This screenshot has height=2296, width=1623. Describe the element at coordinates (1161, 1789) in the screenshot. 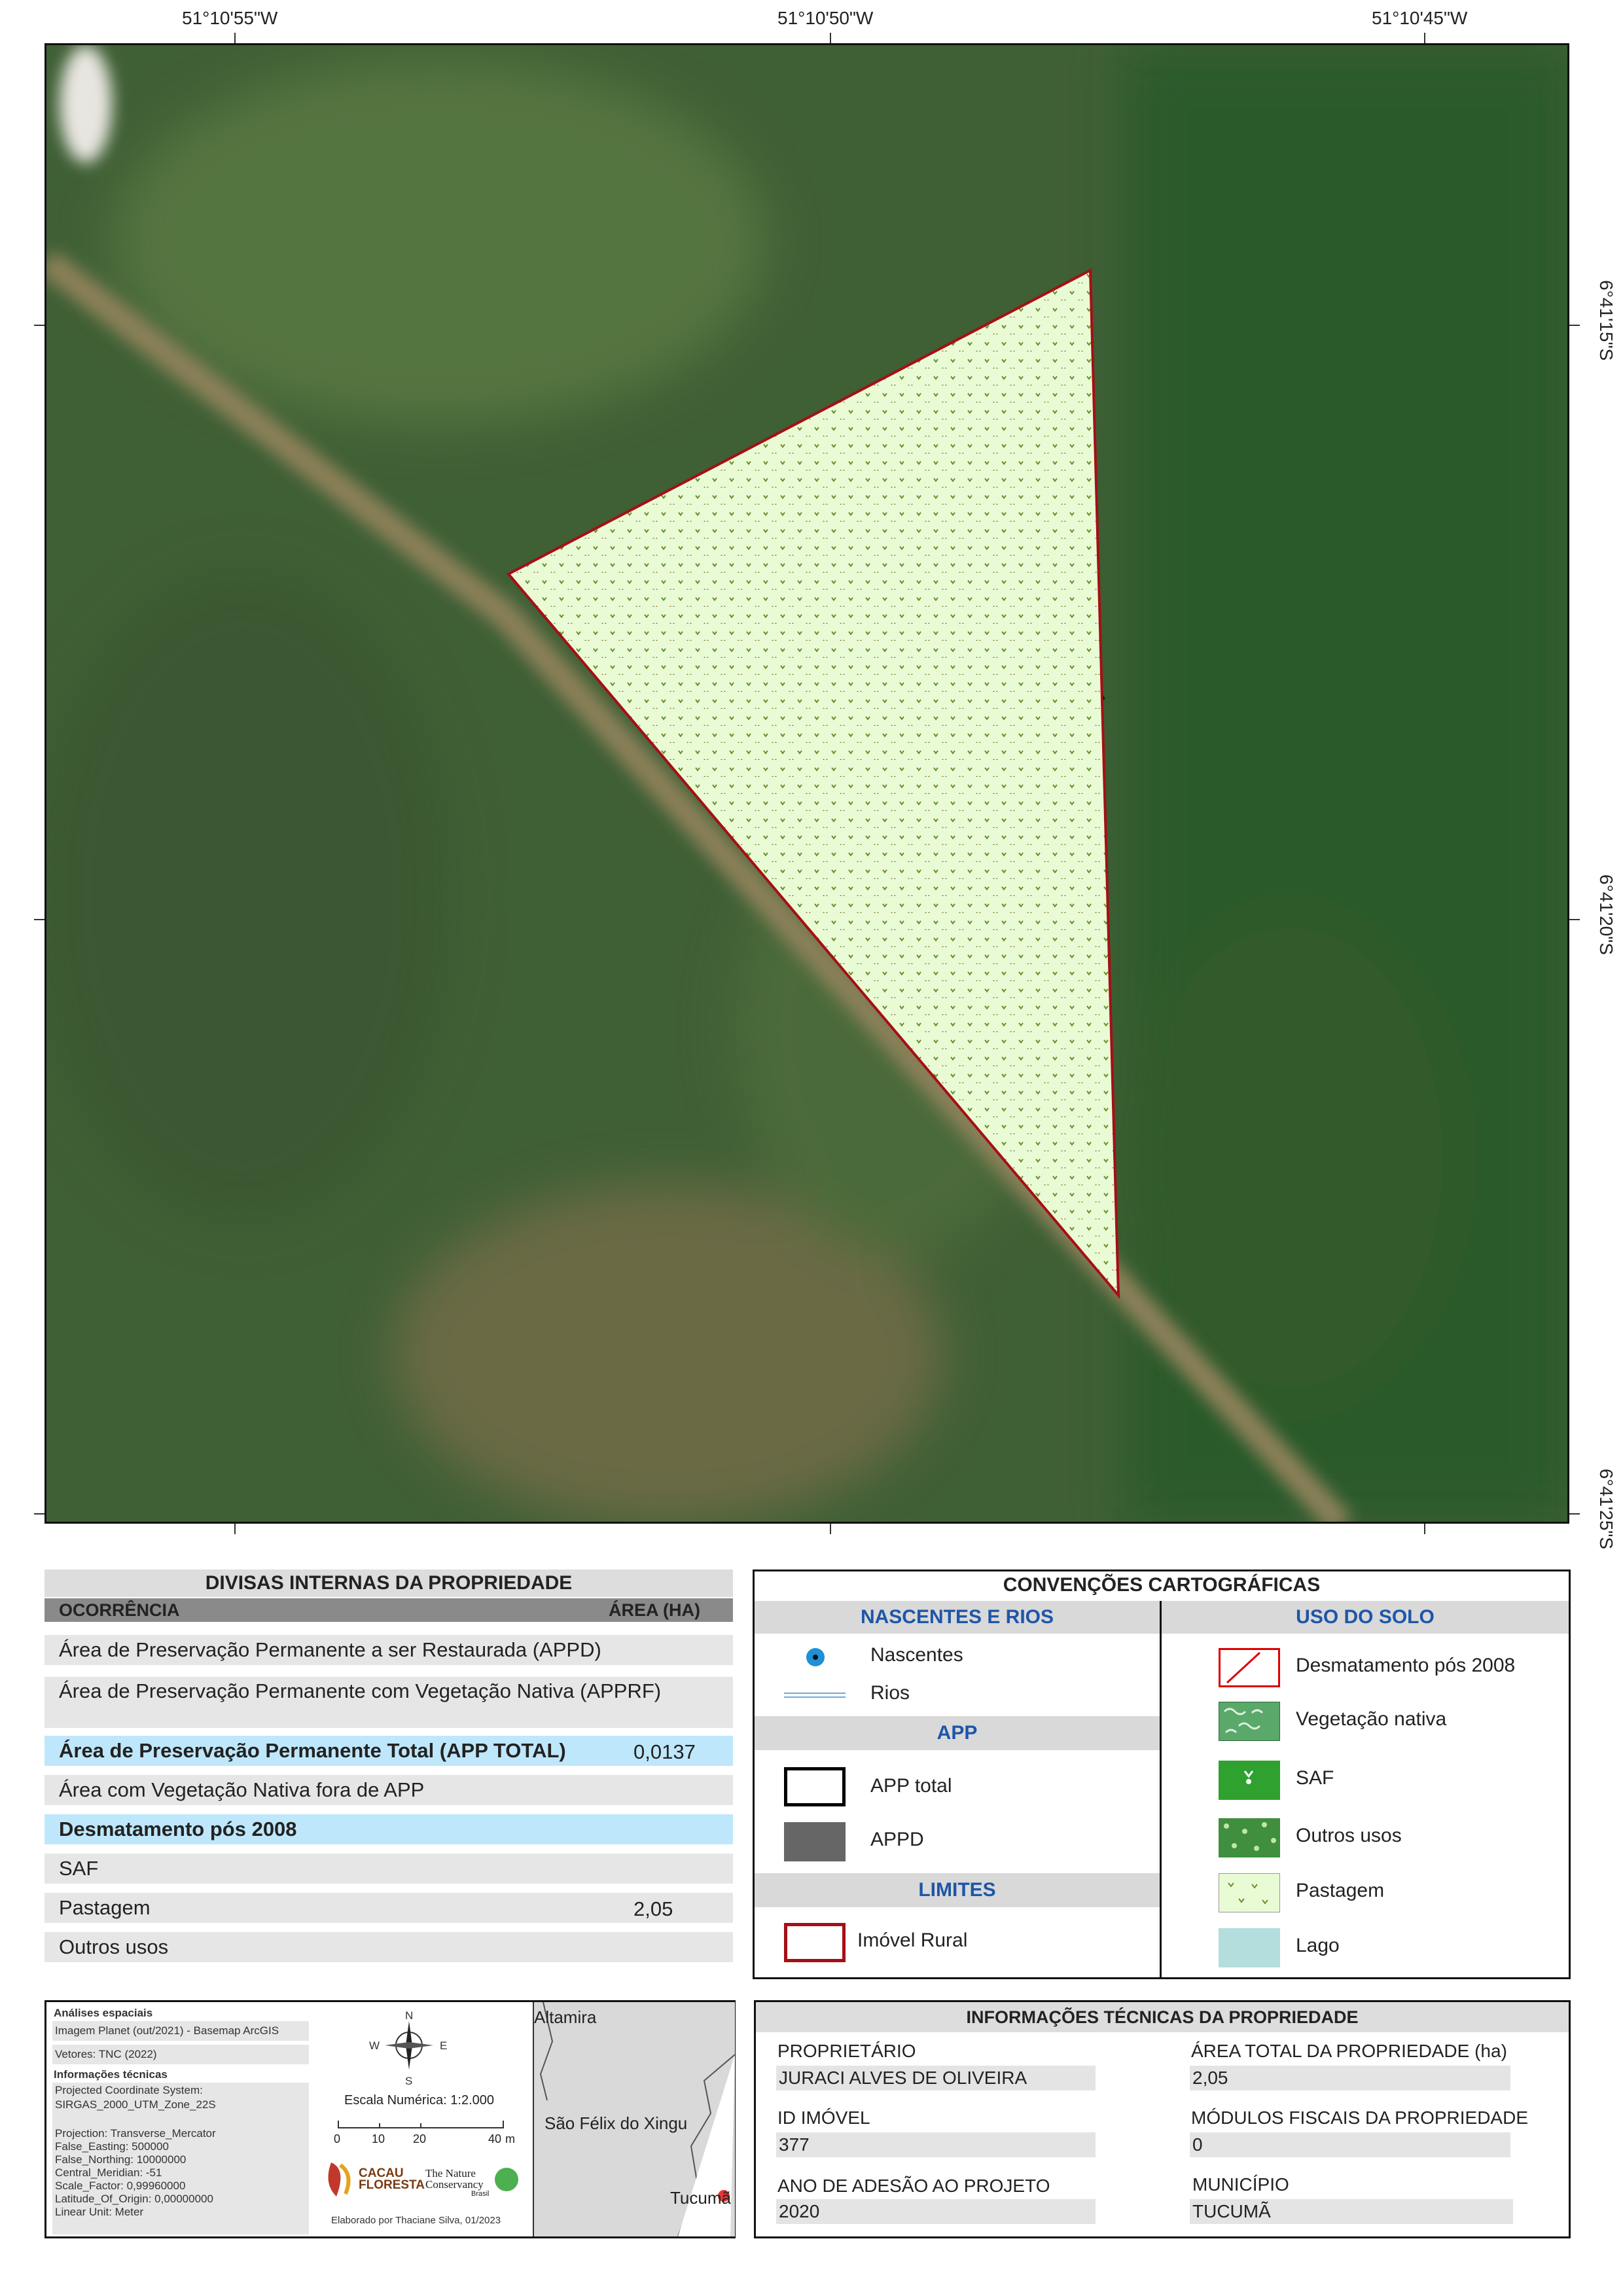

I see `legend-divider` at that location.